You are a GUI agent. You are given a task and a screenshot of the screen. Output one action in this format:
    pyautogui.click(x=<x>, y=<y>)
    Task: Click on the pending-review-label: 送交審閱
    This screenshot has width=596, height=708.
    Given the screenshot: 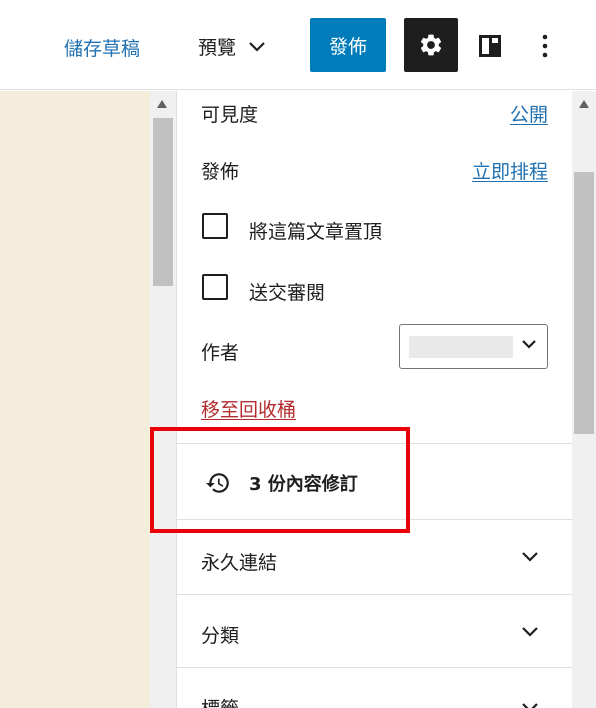 What is the action you would take?
    pyautogui.click(x=287, y=293)
    